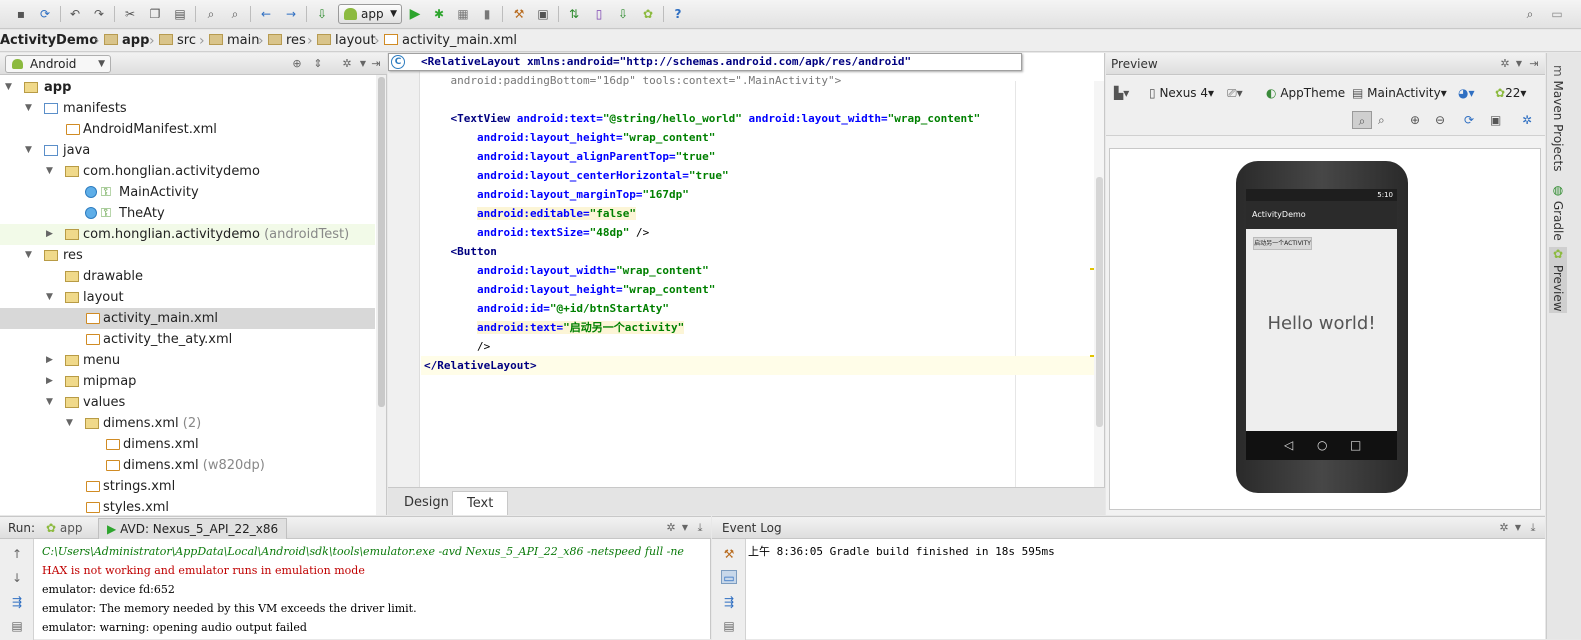  I want to click on stop-icon: ▮, so click(487, 14).